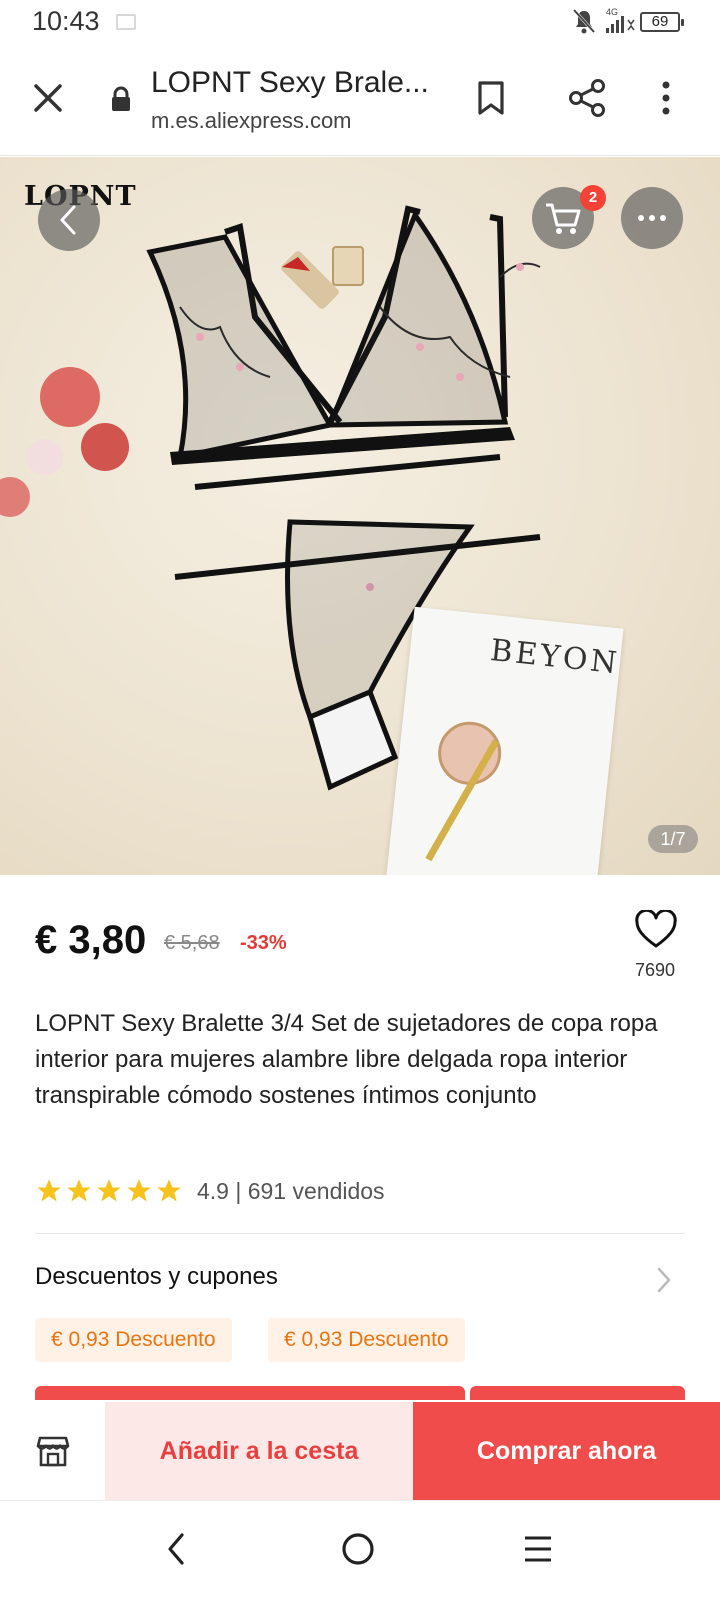 This screenshot has width=720, height=1600. I want to click on browser-toolbar: LOPNT Sexy Brale... m.es.aliexpress.com, so click(360, 101).